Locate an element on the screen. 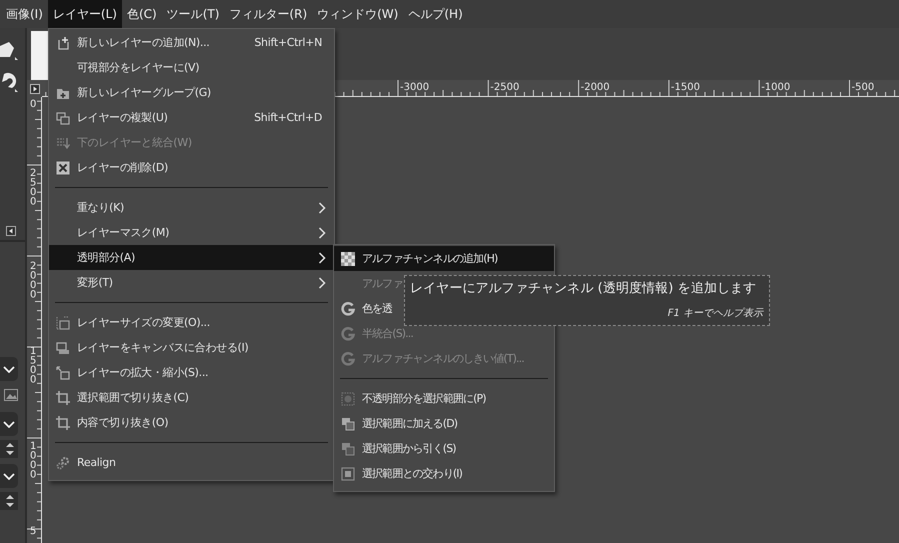 The image size is (899, 543). menu-item: 可視部分をレイヤーに(V) is located at coordinates (191, 67).